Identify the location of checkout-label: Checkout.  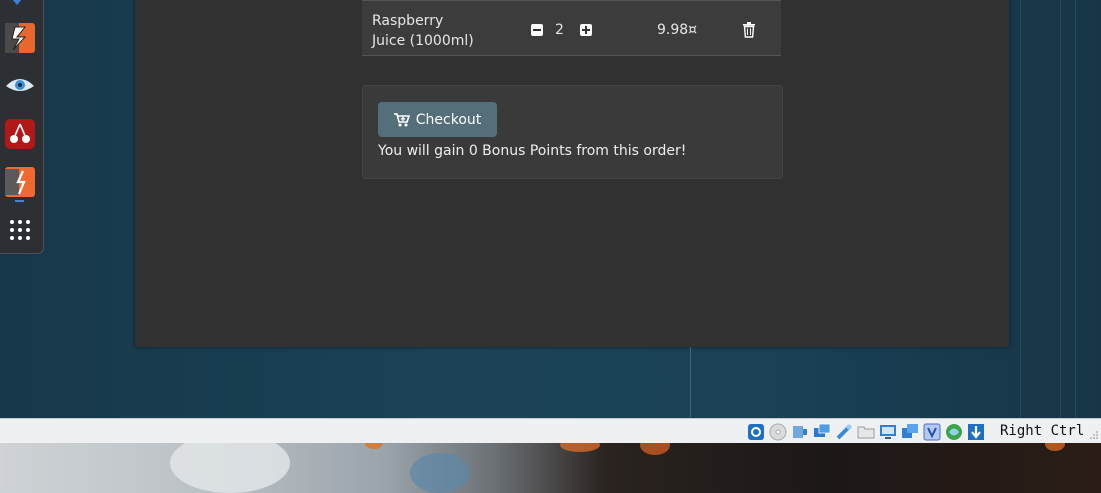
(448, 119).